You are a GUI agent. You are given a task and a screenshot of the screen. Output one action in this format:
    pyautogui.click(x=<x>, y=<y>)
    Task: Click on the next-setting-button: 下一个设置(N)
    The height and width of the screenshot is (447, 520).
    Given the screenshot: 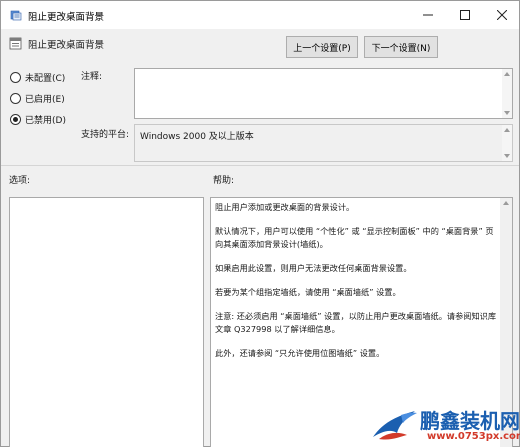 What is the action you would take?
    pyautogui.click(x=401, y=47)
    